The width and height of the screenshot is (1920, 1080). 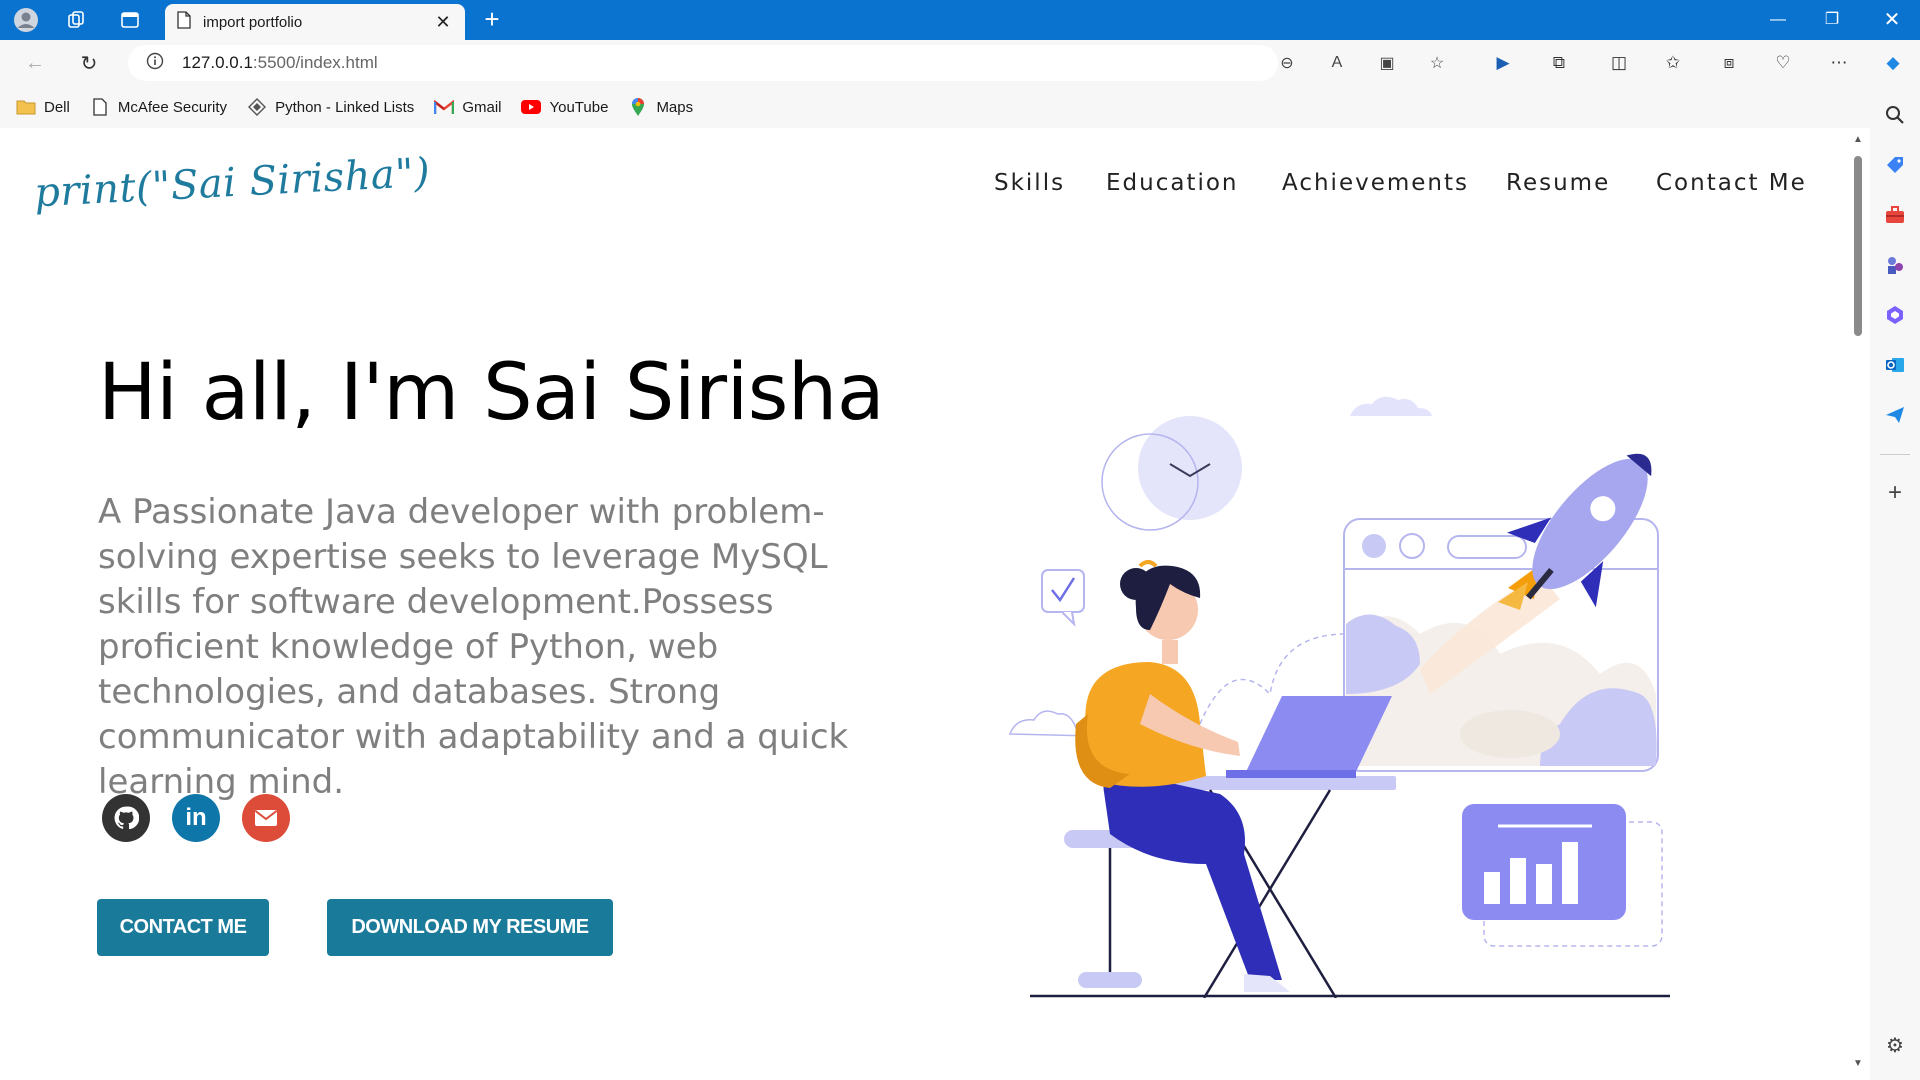 I want to click on bookmark-maps: Maps, so click(x=660, y=107).